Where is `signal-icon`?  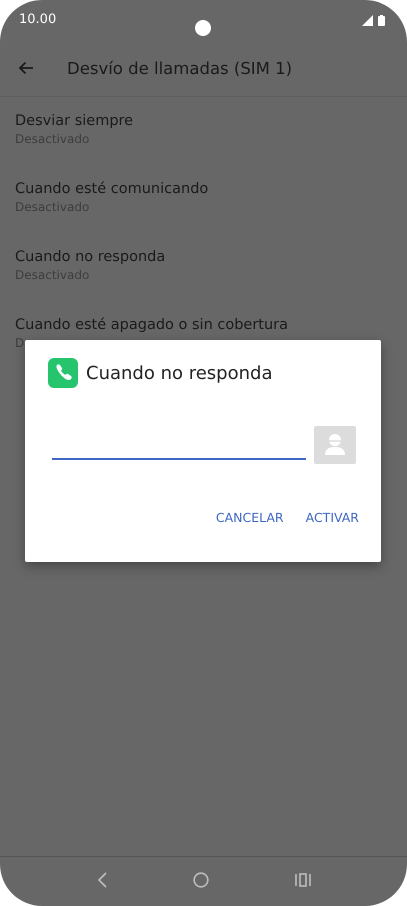 signal-icon is located at coordinates (367, 20).